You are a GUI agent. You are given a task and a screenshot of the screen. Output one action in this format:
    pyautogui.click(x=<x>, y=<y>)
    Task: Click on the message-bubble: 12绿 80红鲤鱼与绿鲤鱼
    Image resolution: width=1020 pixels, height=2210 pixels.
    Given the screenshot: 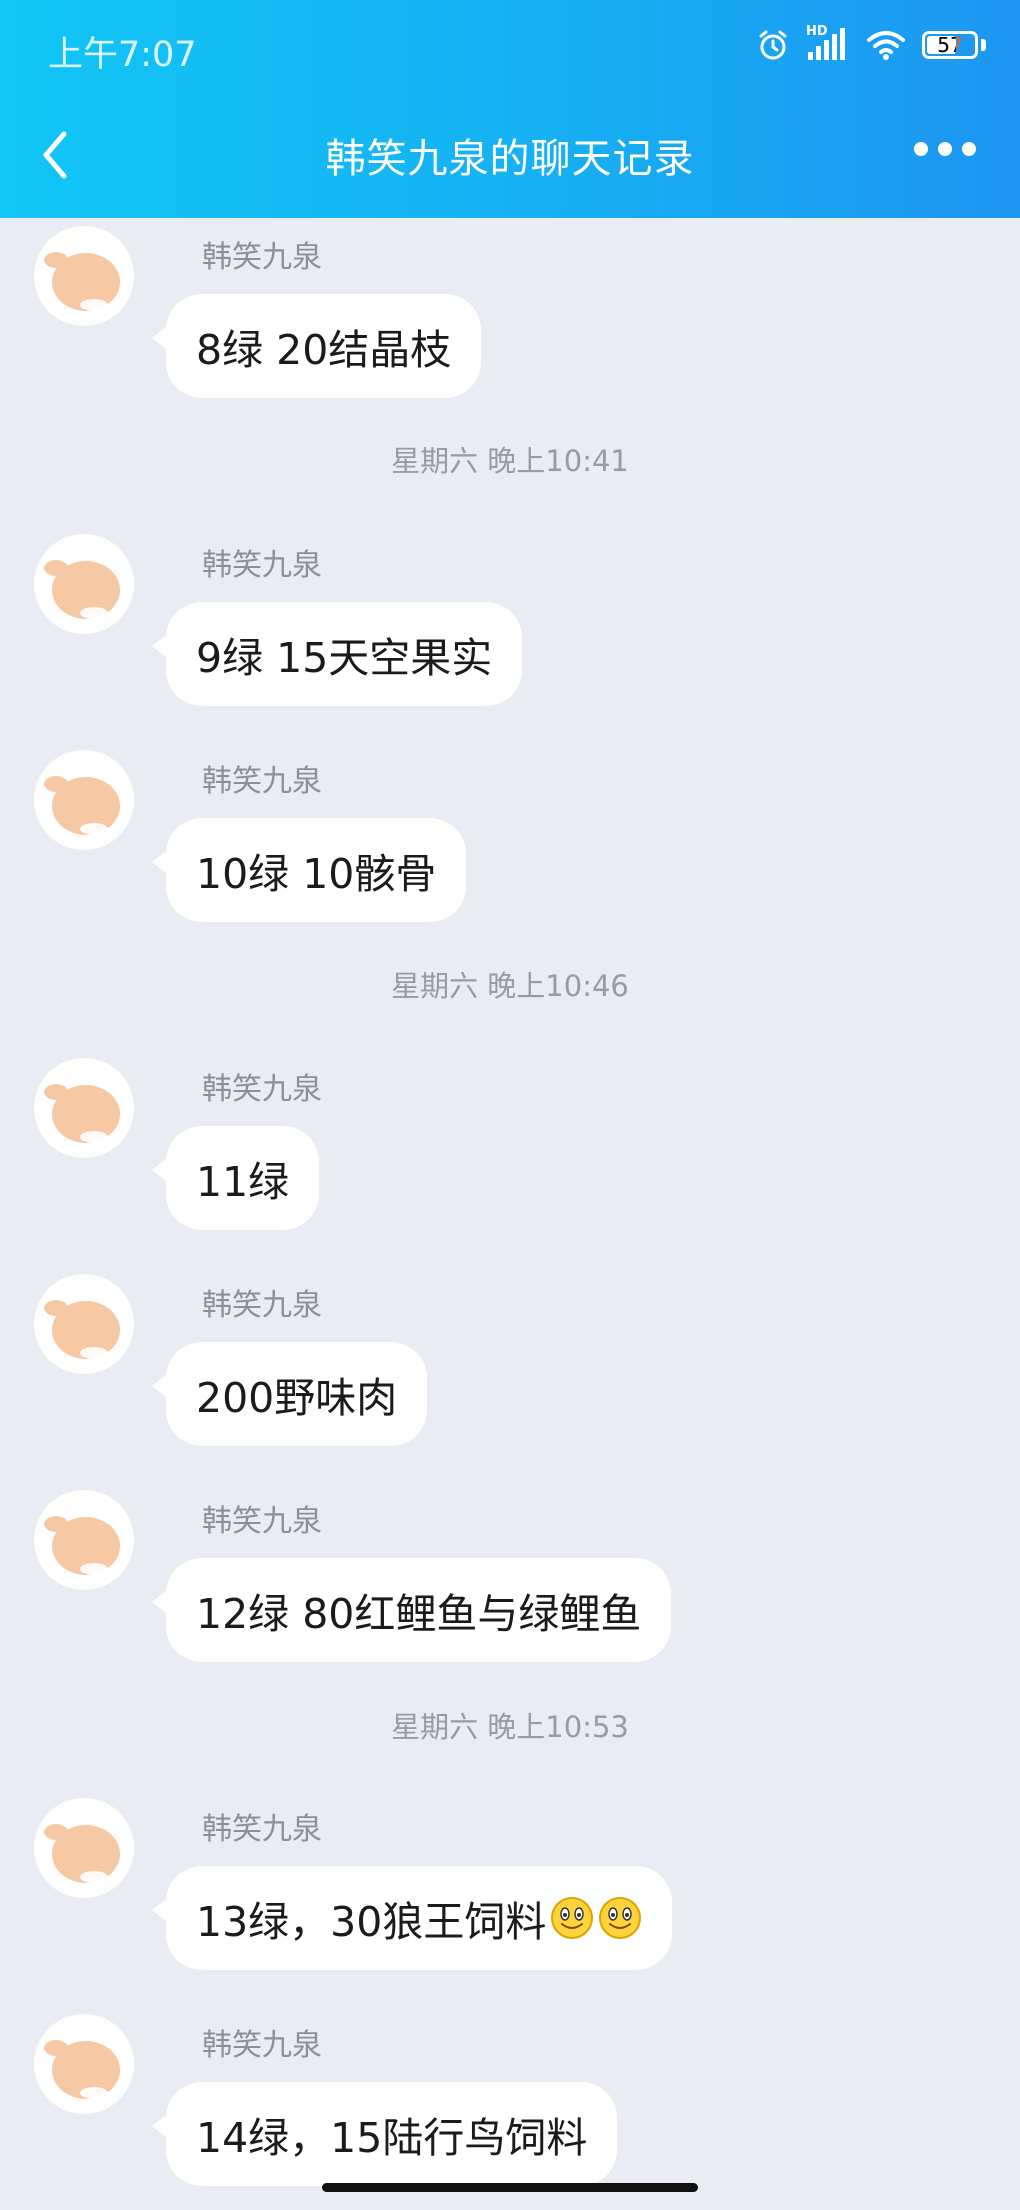 What is the action you would take?
    pyautogui.click(x=411, y=1610)
    